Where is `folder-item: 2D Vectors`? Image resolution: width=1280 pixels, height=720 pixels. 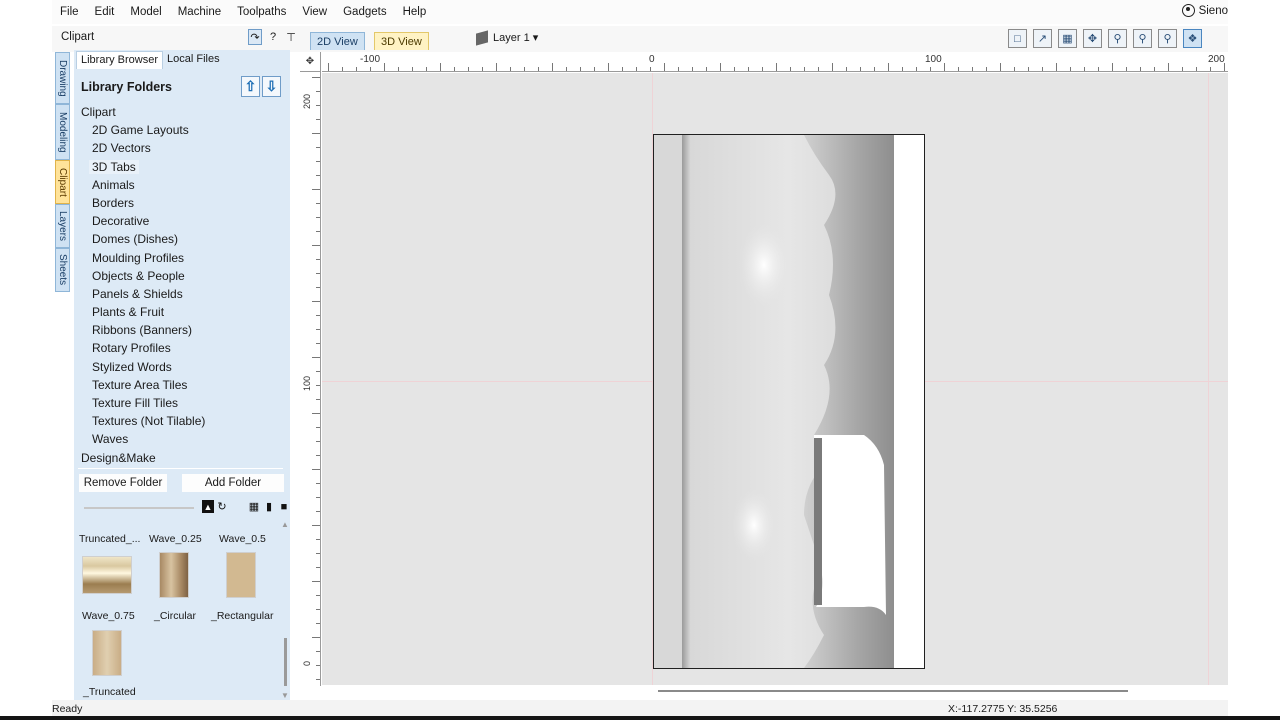 folder-item: 2D Vectors is located at coordinates (182, 148).